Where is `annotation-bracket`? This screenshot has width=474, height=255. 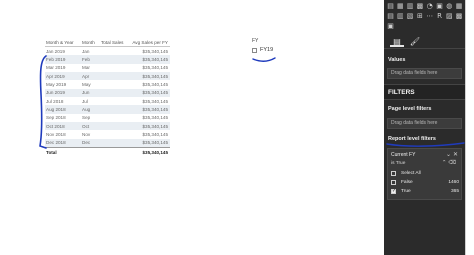 annotation-bracket is located at coordinates (43, 102).